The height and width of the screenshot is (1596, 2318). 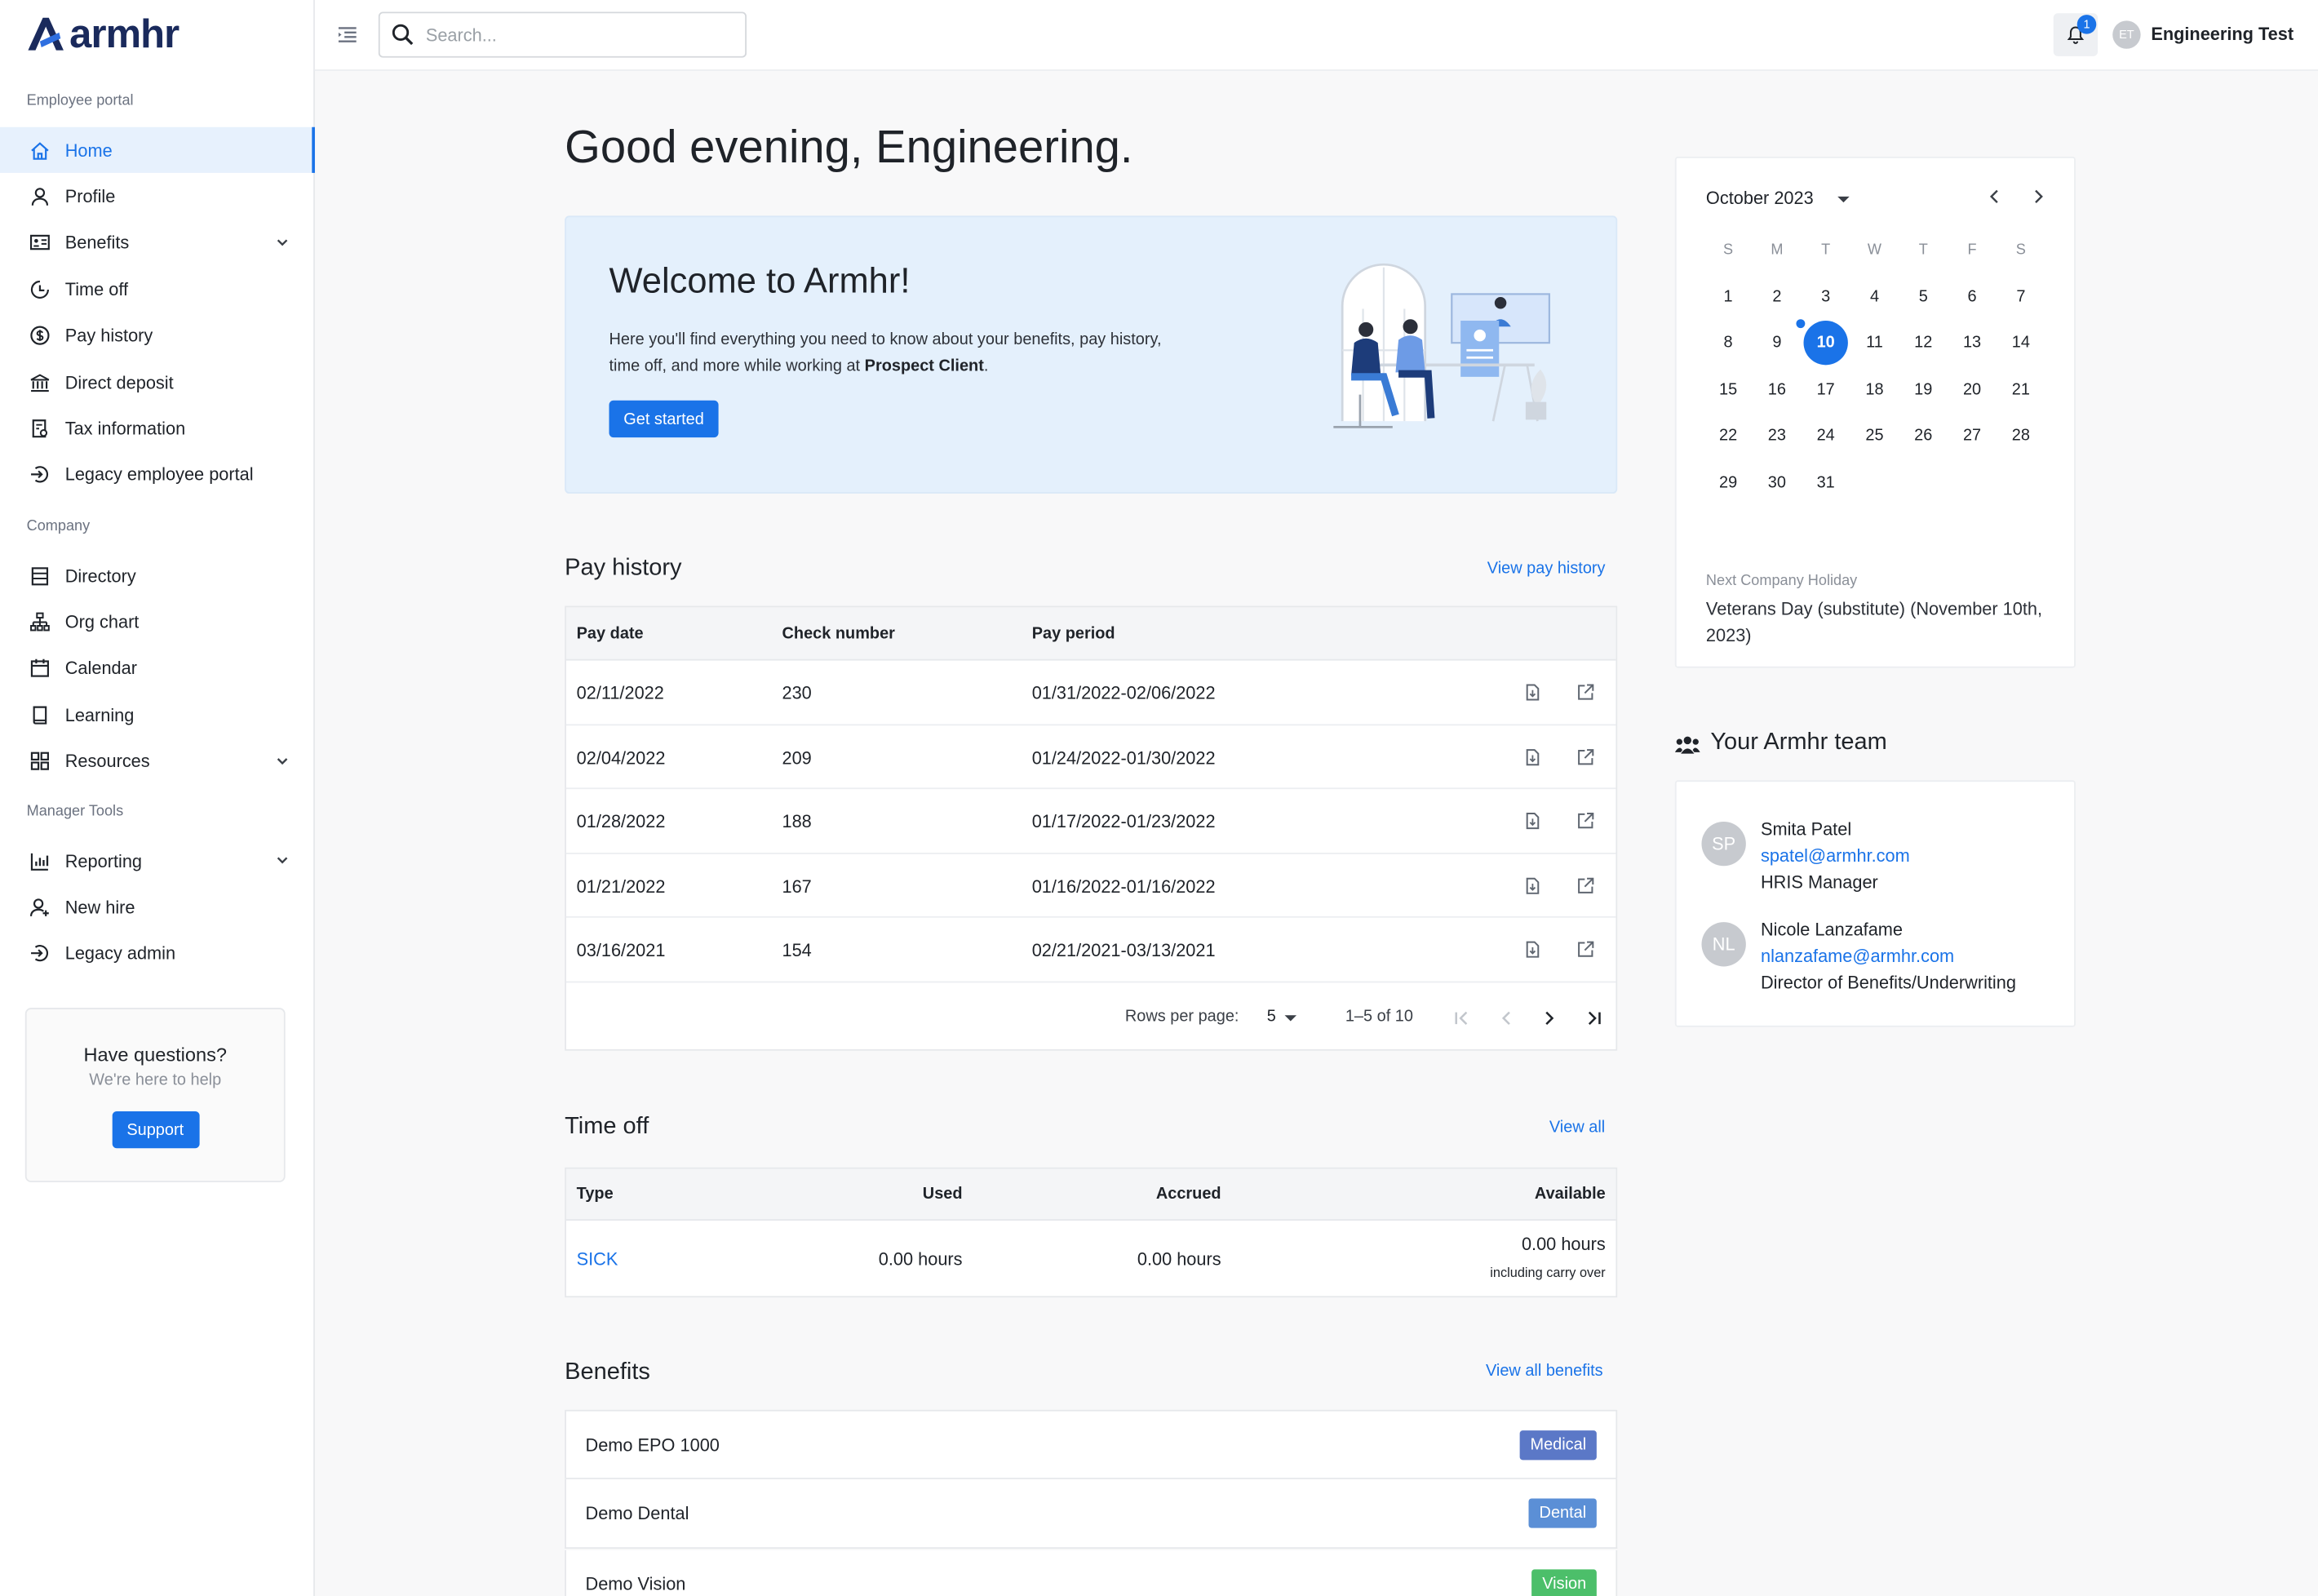 What do you see at coordinates (1994, 197) in the screenshot?
I see `prev-month-icon` at bounding box center [1994, 197].